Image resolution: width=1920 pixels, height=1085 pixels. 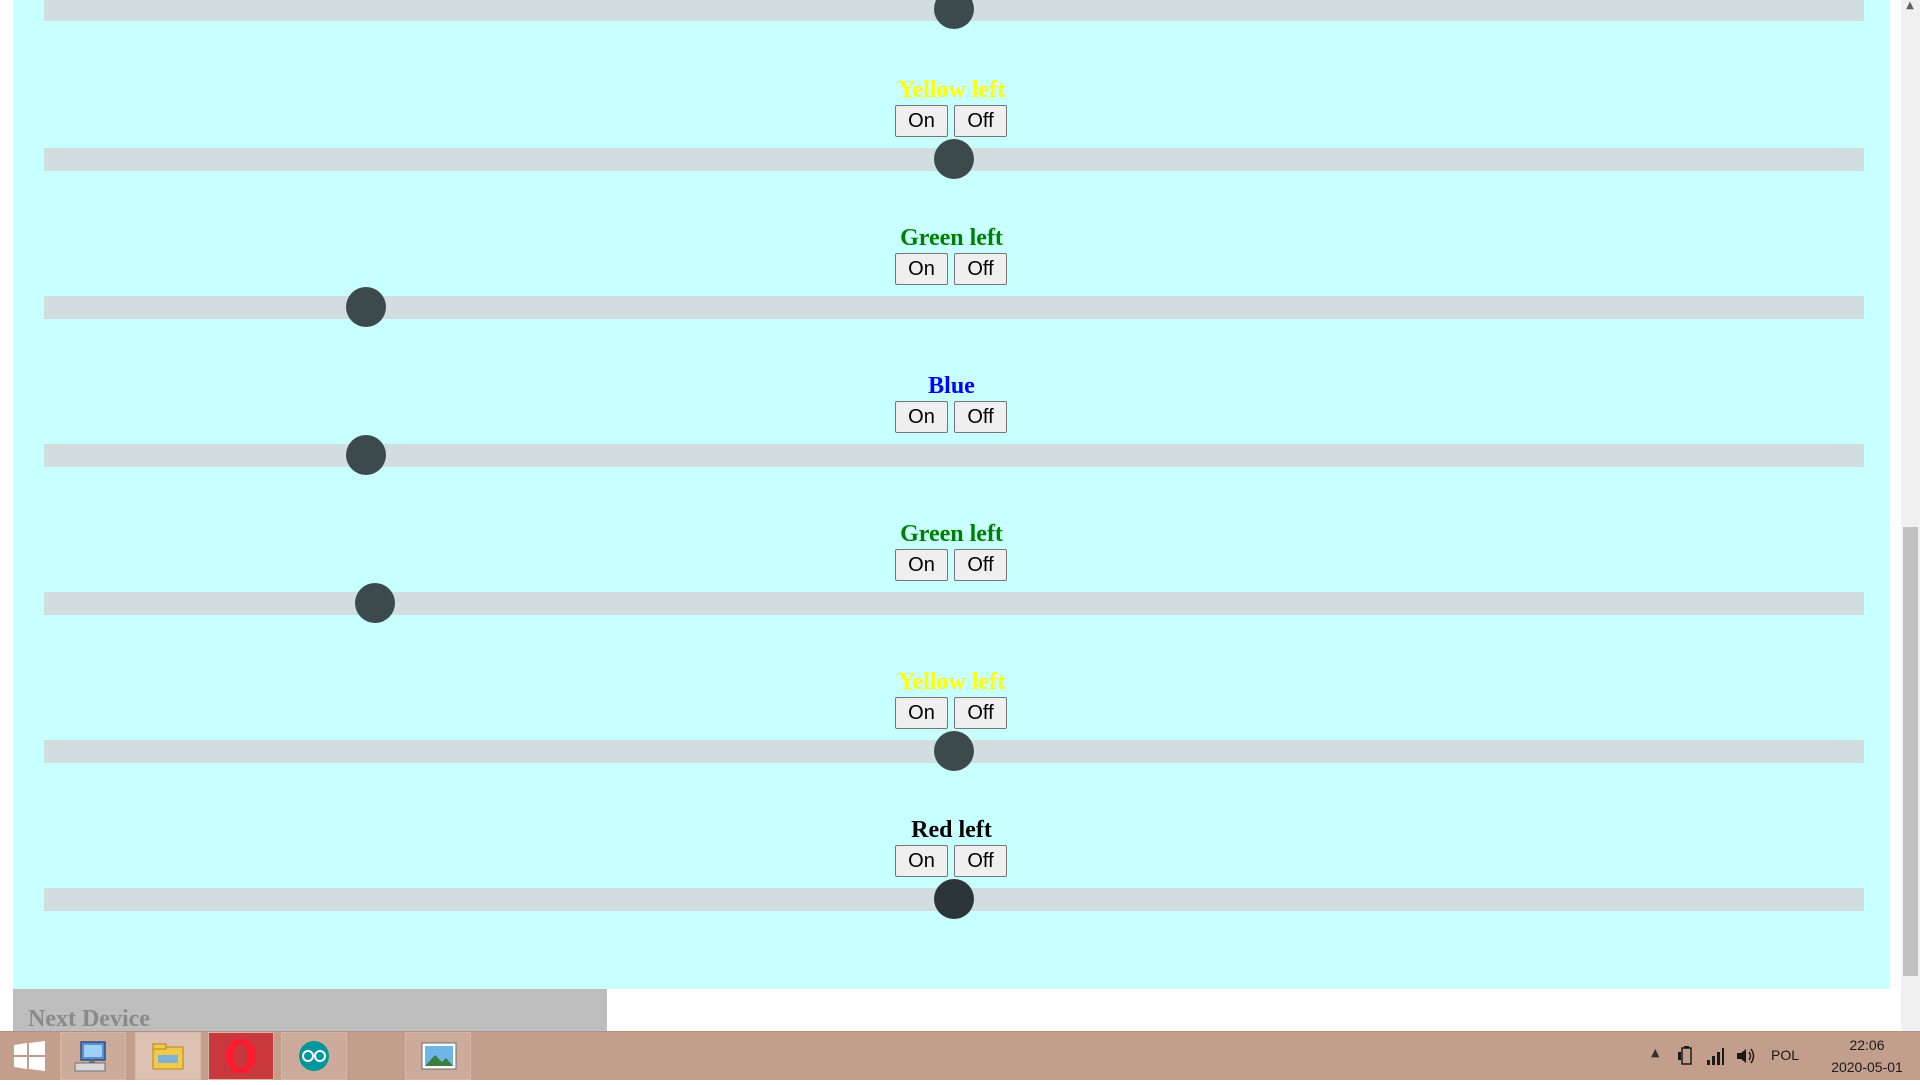 I want to click on taskbar-app-opera, so click(x=241, y=1056).